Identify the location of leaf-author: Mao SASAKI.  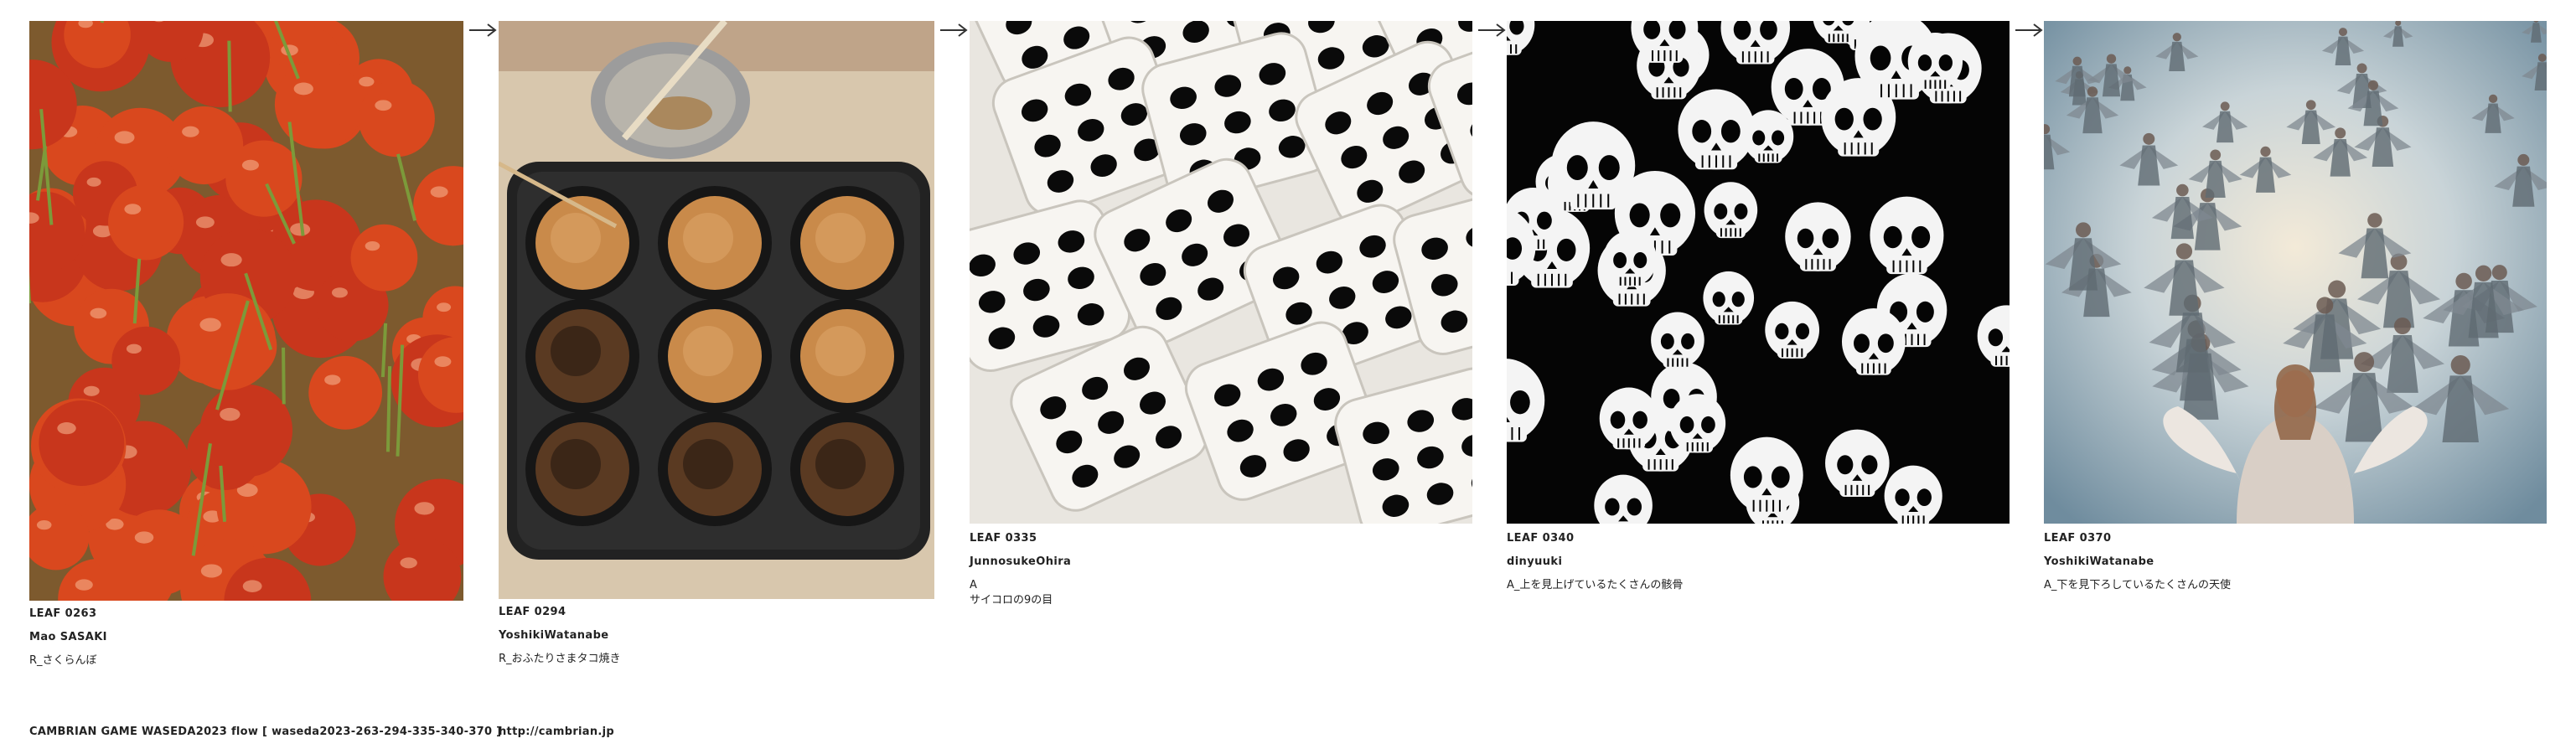
(68, 637).